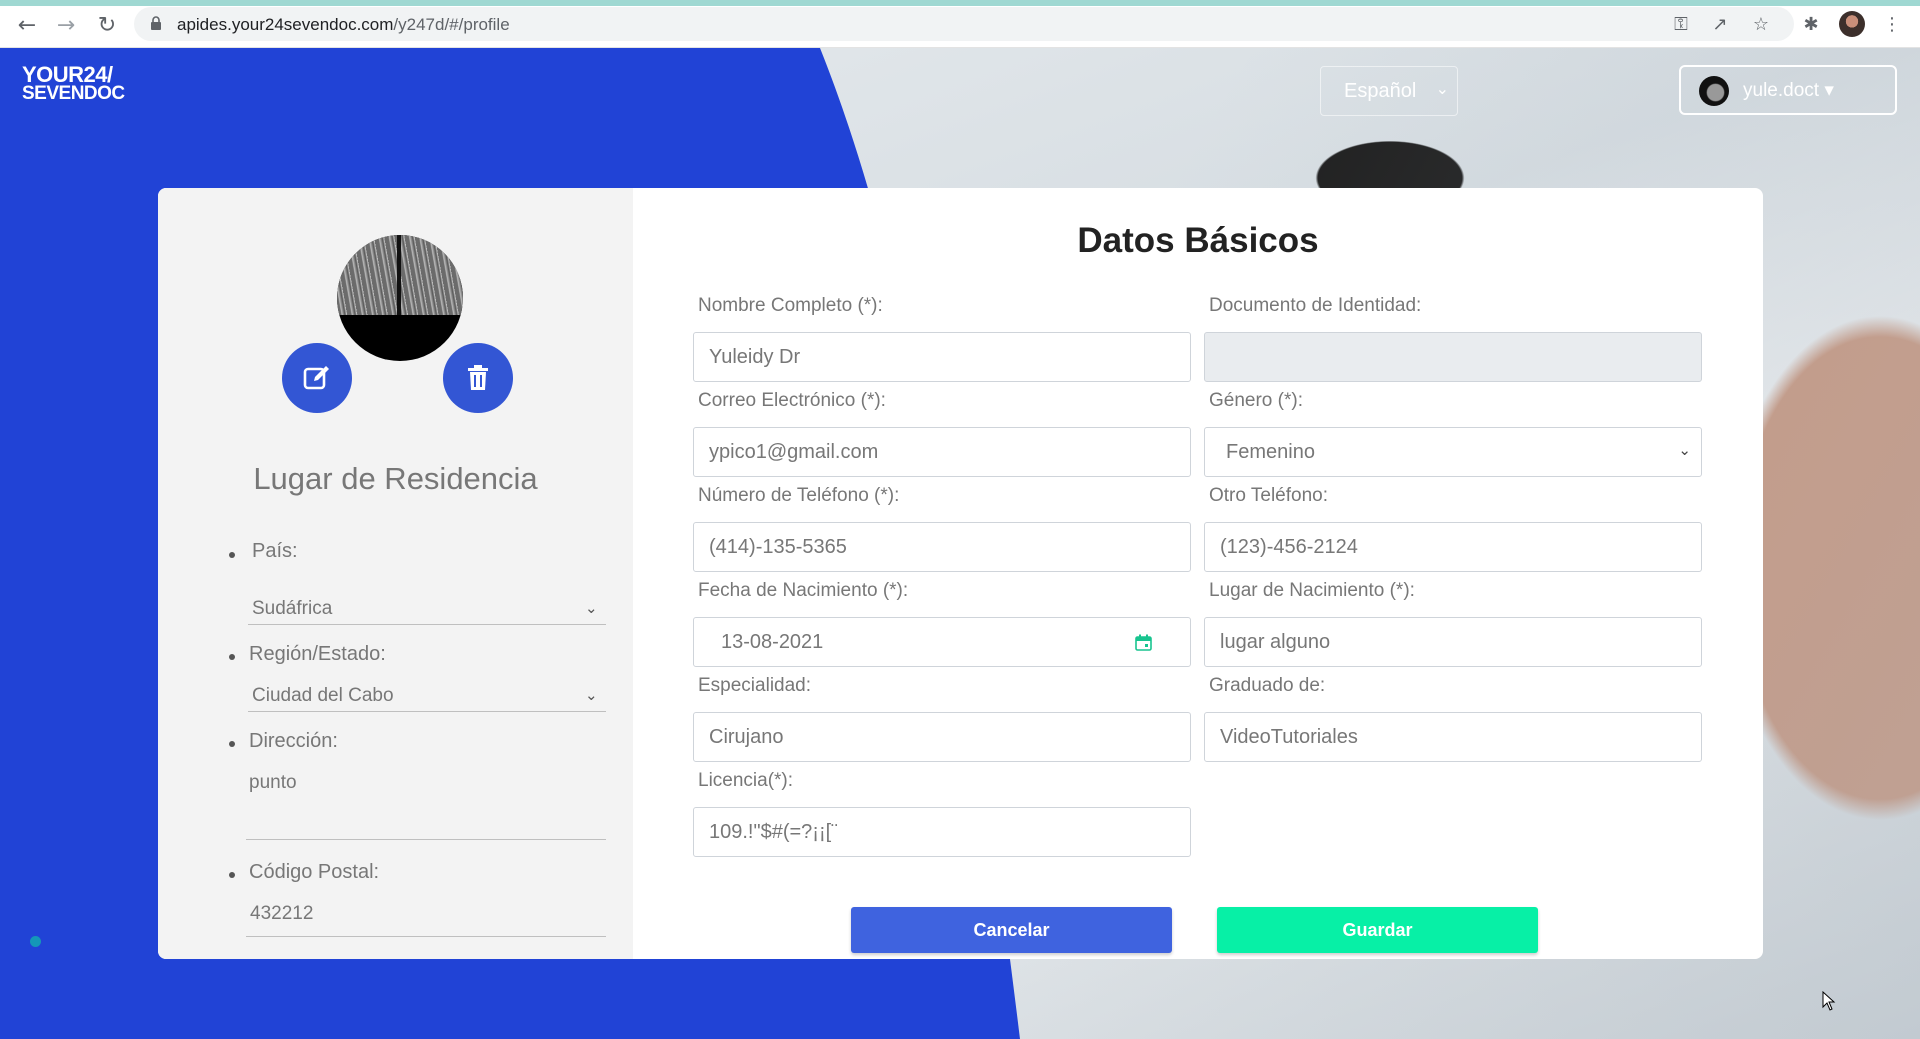 This screenshot has height=1039, width=1920. Describe the element at coordinates (1453, 737) in the screenshot. I see `graduated-from-input: VideoTutoriales` at that location.